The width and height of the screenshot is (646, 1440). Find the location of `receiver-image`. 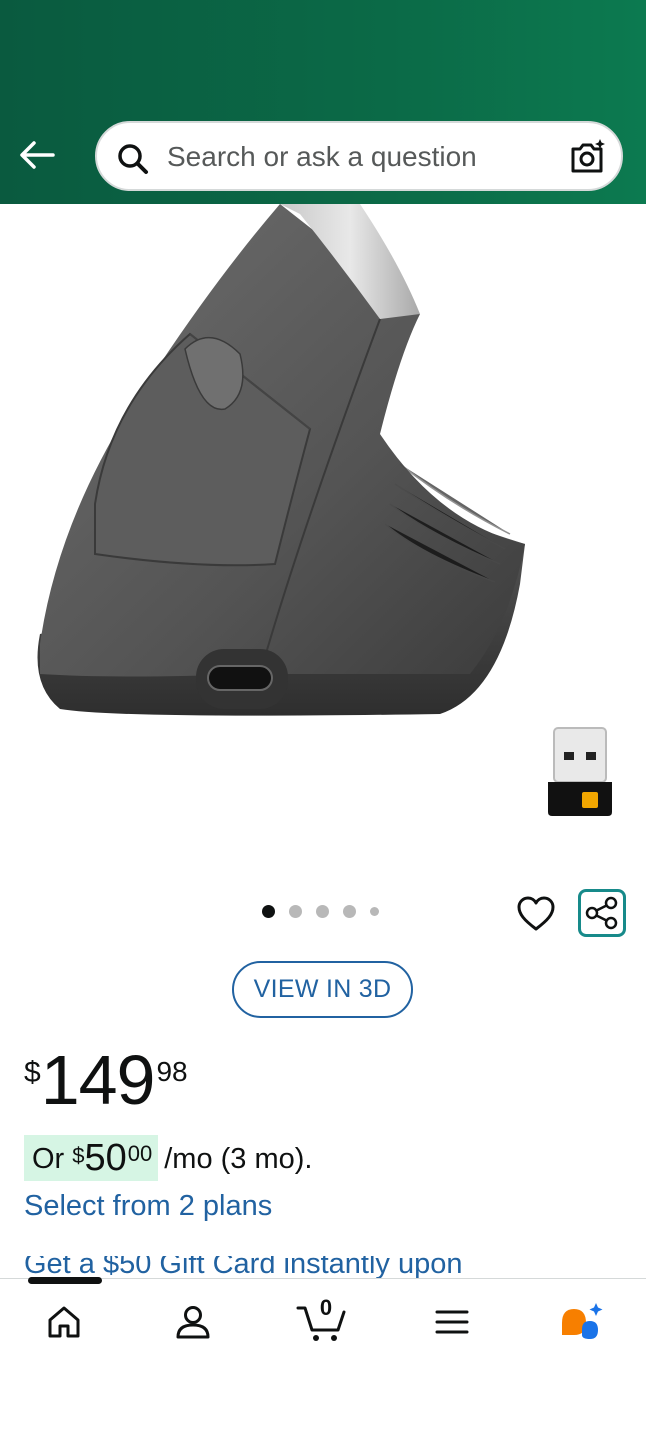

receiver-image is located at coordinates (580, 771).